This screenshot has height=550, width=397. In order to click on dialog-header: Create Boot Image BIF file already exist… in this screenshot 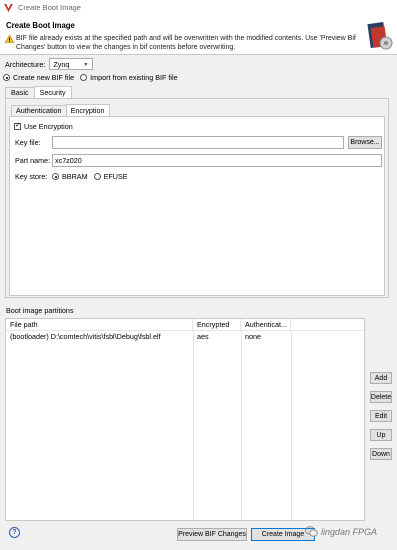, I will do `click(198, 35)`.